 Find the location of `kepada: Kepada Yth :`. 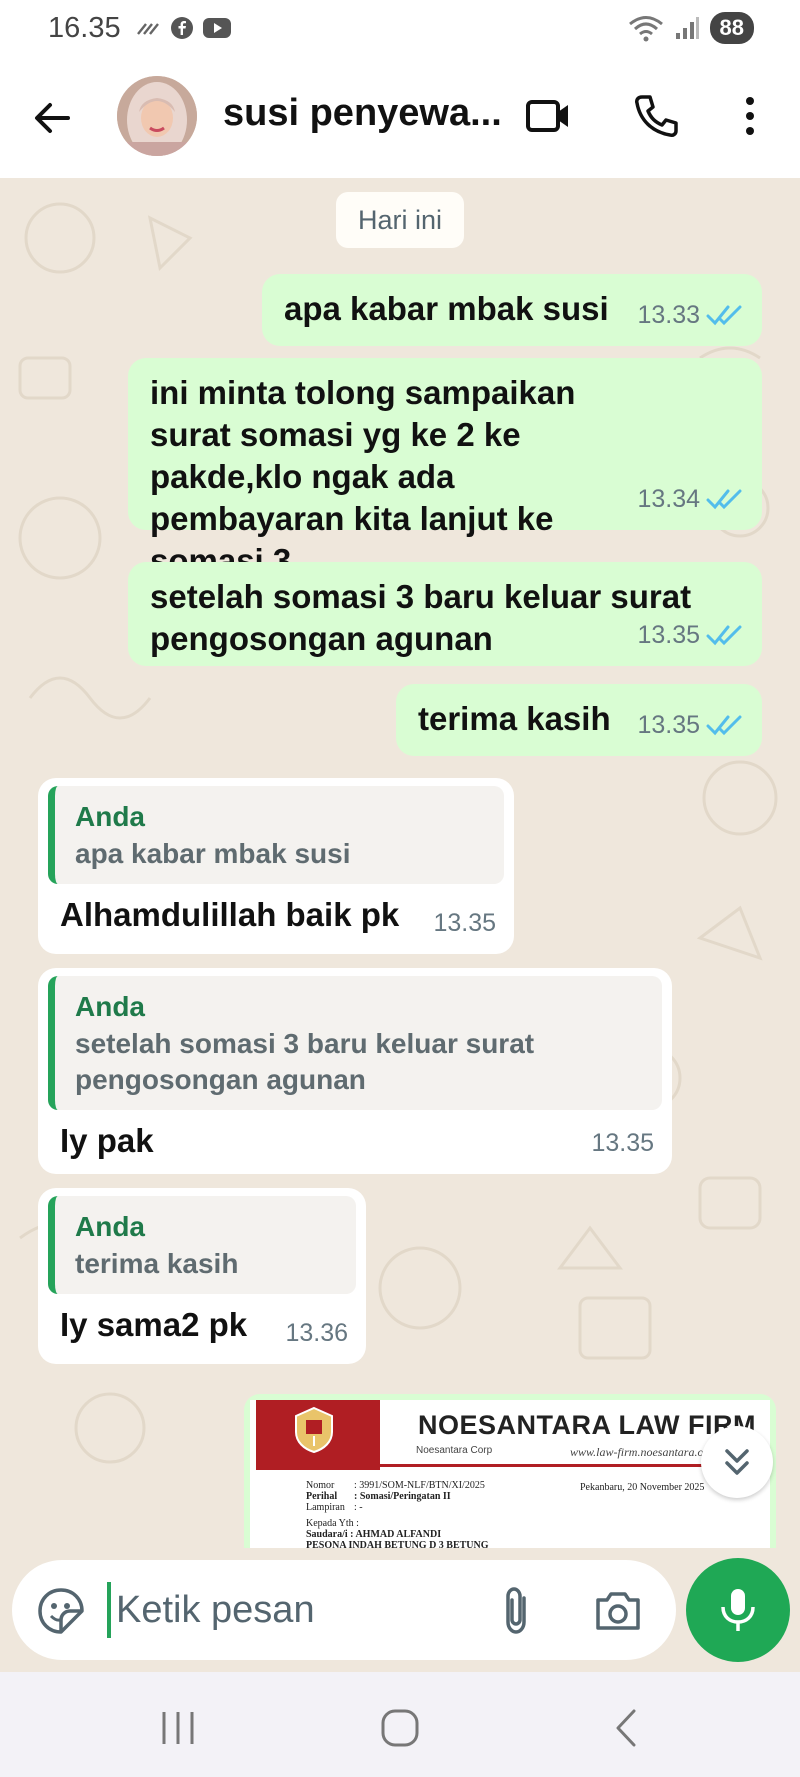

kepada: Kepada Yth : is located at coordinates (332, 1523).